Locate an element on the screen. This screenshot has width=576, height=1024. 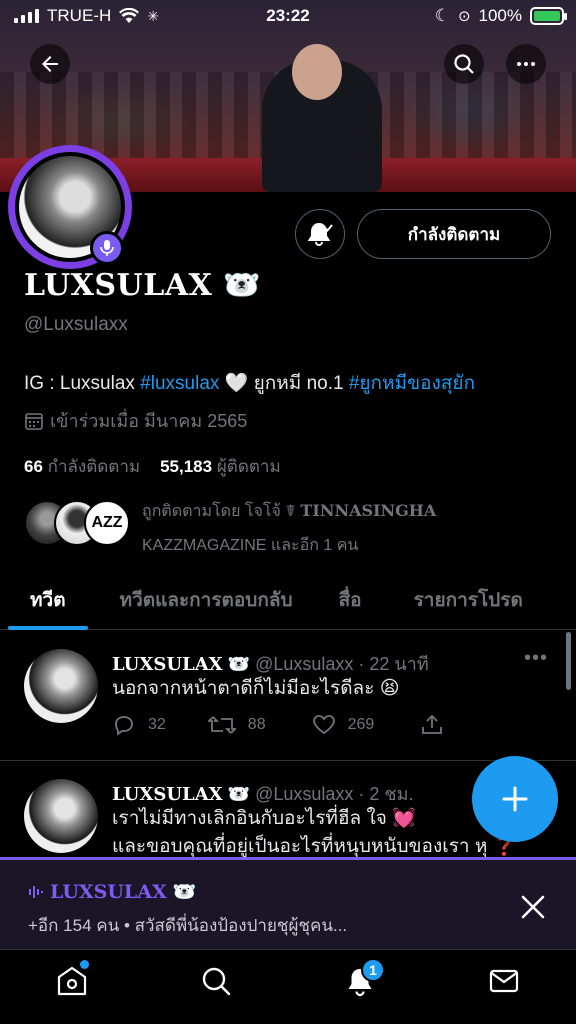
spaces-live-badge is located at coordinates (107, 248).